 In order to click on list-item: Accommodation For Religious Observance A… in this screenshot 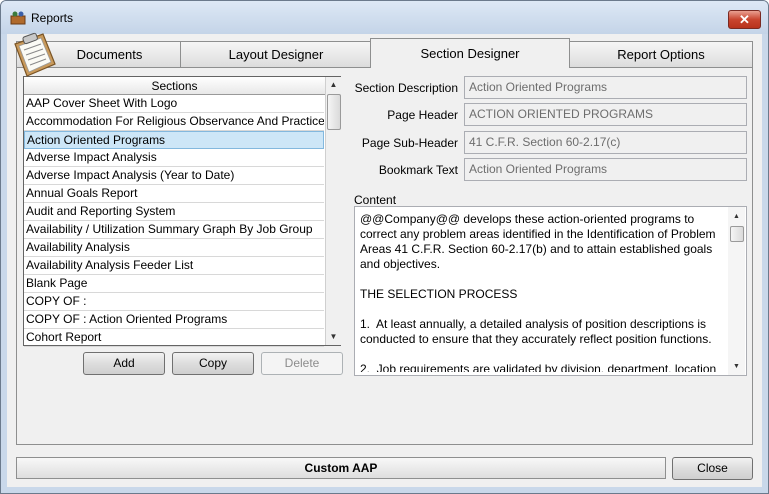, I will do `click(174, 122)`.